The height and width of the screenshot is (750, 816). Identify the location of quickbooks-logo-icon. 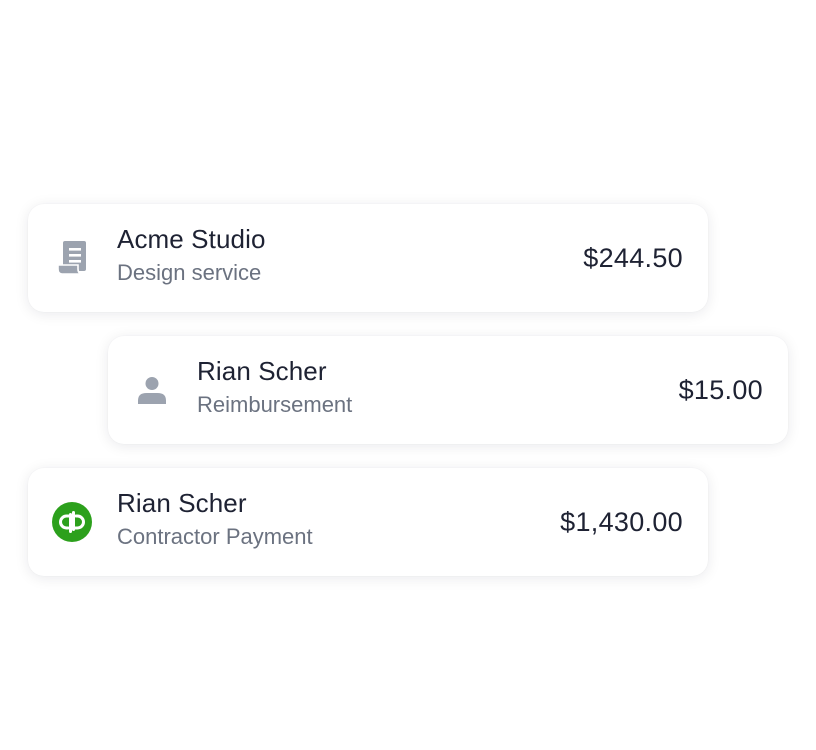
(72, 522).